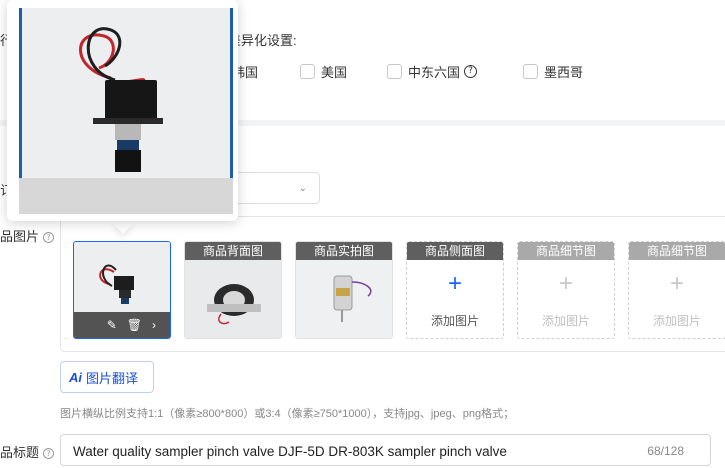  Describe the element at coordinates (122, 290) in the screenshot. I see `main-image-thumb: ✎ 🗑 ›` at that location.